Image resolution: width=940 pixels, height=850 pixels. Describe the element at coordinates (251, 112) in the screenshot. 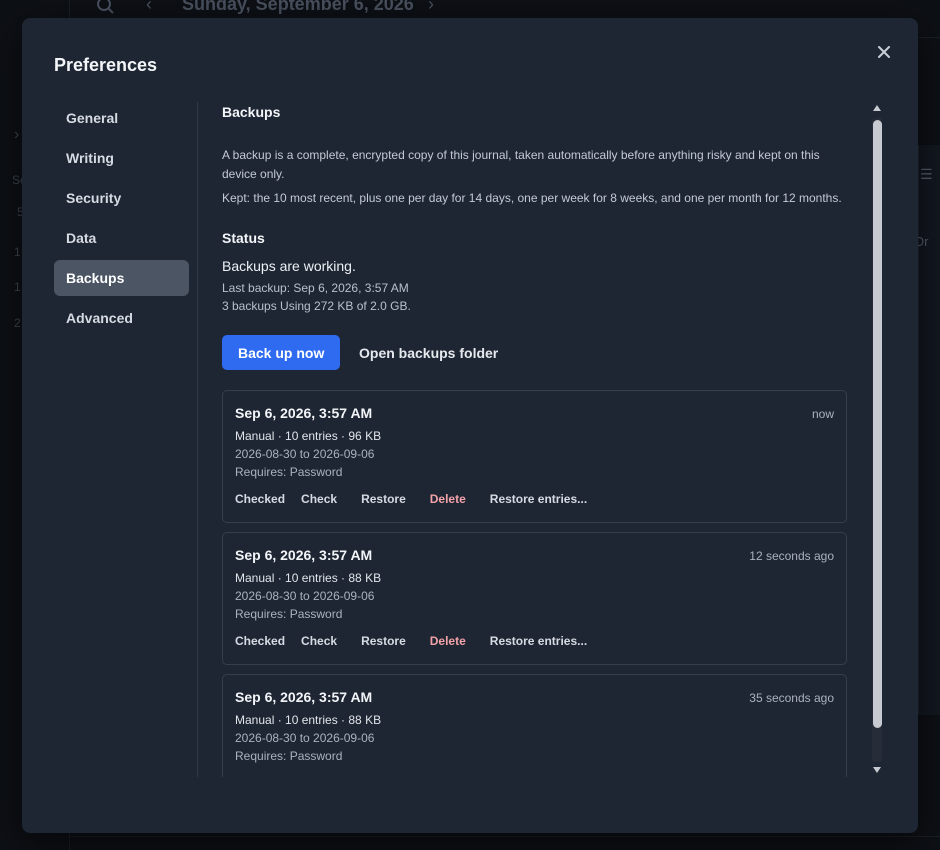

I see `section-title-backups: Backups` at that location.